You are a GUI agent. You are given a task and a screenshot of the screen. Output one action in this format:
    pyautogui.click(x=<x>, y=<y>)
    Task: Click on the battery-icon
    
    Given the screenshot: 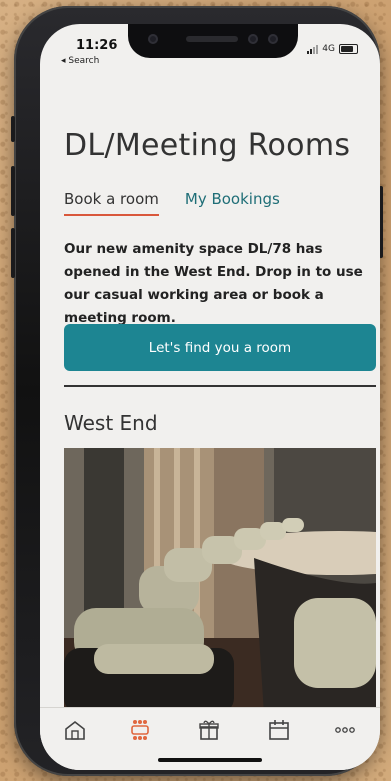 What is the action you would take?
    pyautogui.click(x=348, y=49)
    